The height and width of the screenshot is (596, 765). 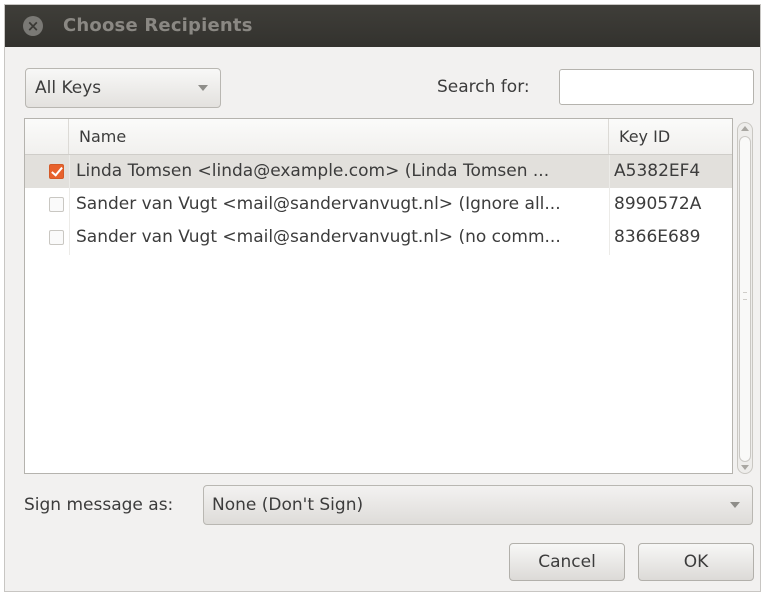 I want to click on search-label: Search for:, so click(x=483, y=87).